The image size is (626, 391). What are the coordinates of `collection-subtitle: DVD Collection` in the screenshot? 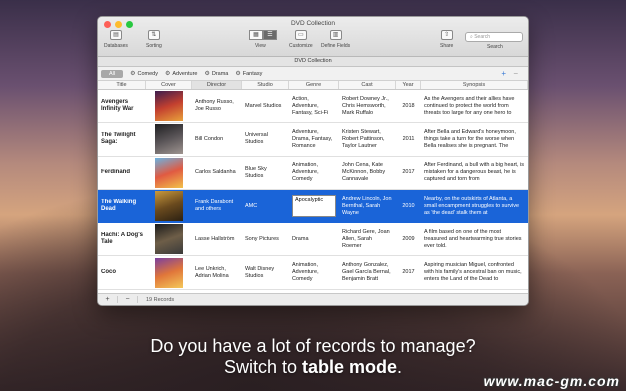 It's located at (313, 62).